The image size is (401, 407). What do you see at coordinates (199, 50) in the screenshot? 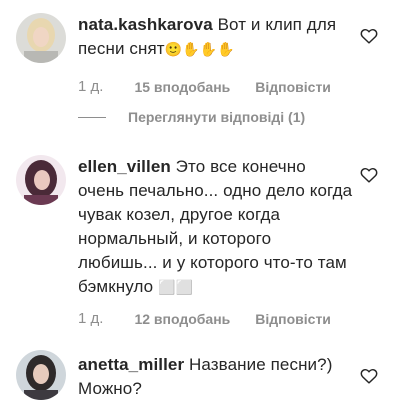
I see `emoji: 🙂✋✋✋` at bounding box center [199, 50].